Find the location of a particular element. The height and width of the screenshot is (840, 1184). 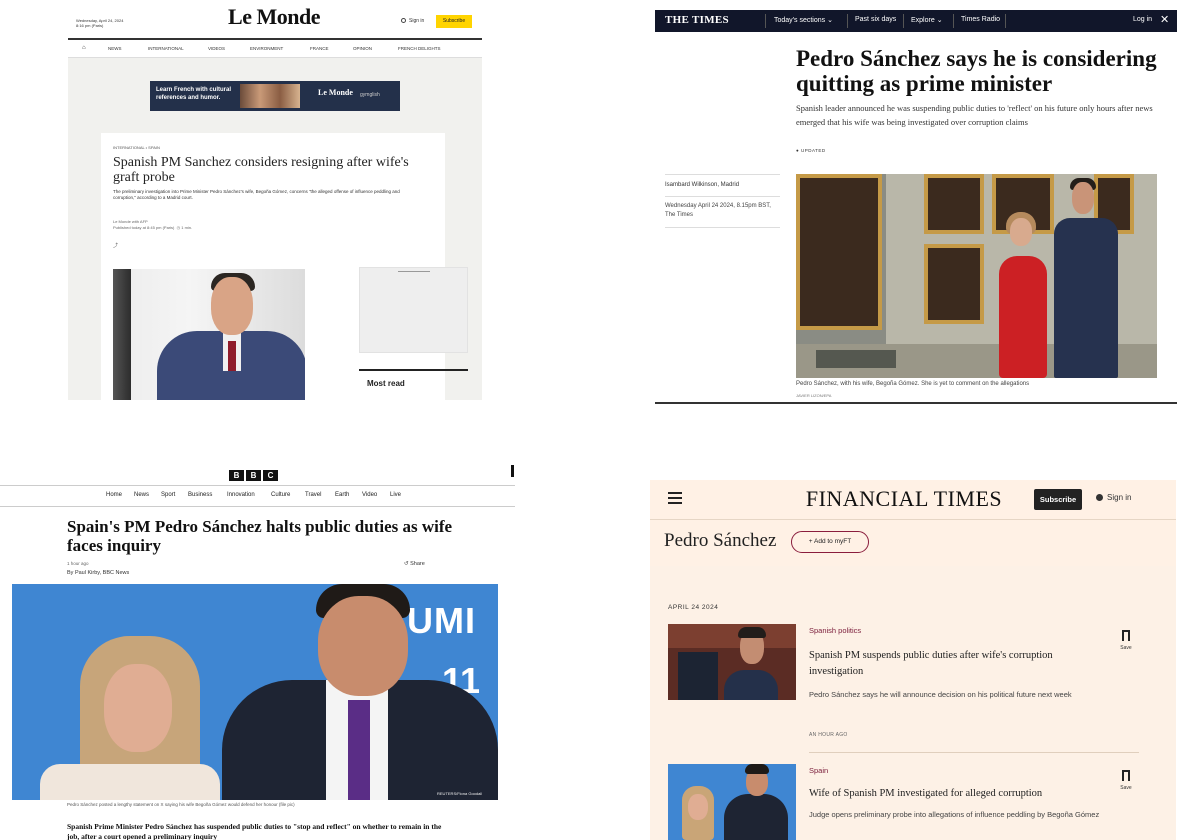

home-icon: ⌂ is located at coordinates (84, 48).